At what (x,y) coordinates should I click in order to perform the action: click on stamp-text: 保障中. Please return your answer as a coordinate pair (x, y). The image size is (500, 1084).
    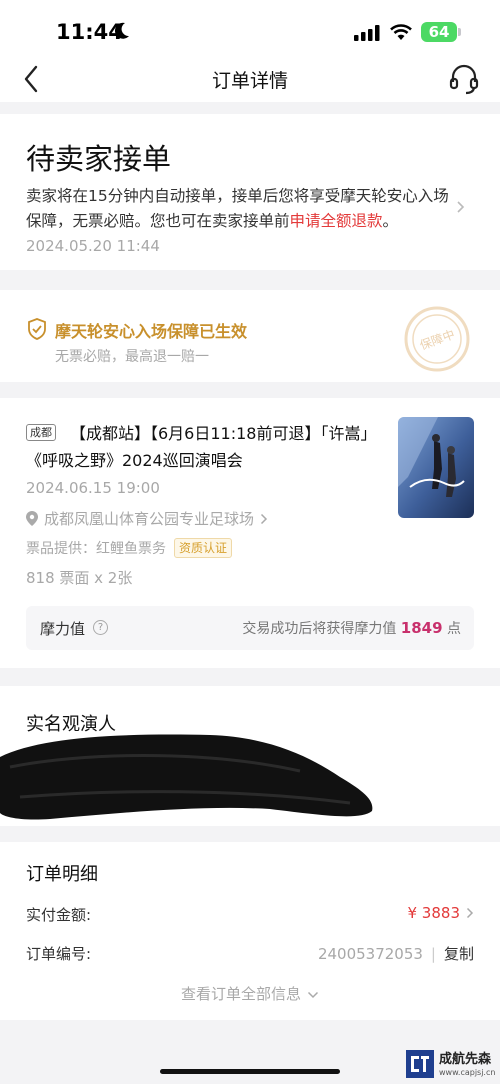
    Looking at the image, I should click on (437, 339).